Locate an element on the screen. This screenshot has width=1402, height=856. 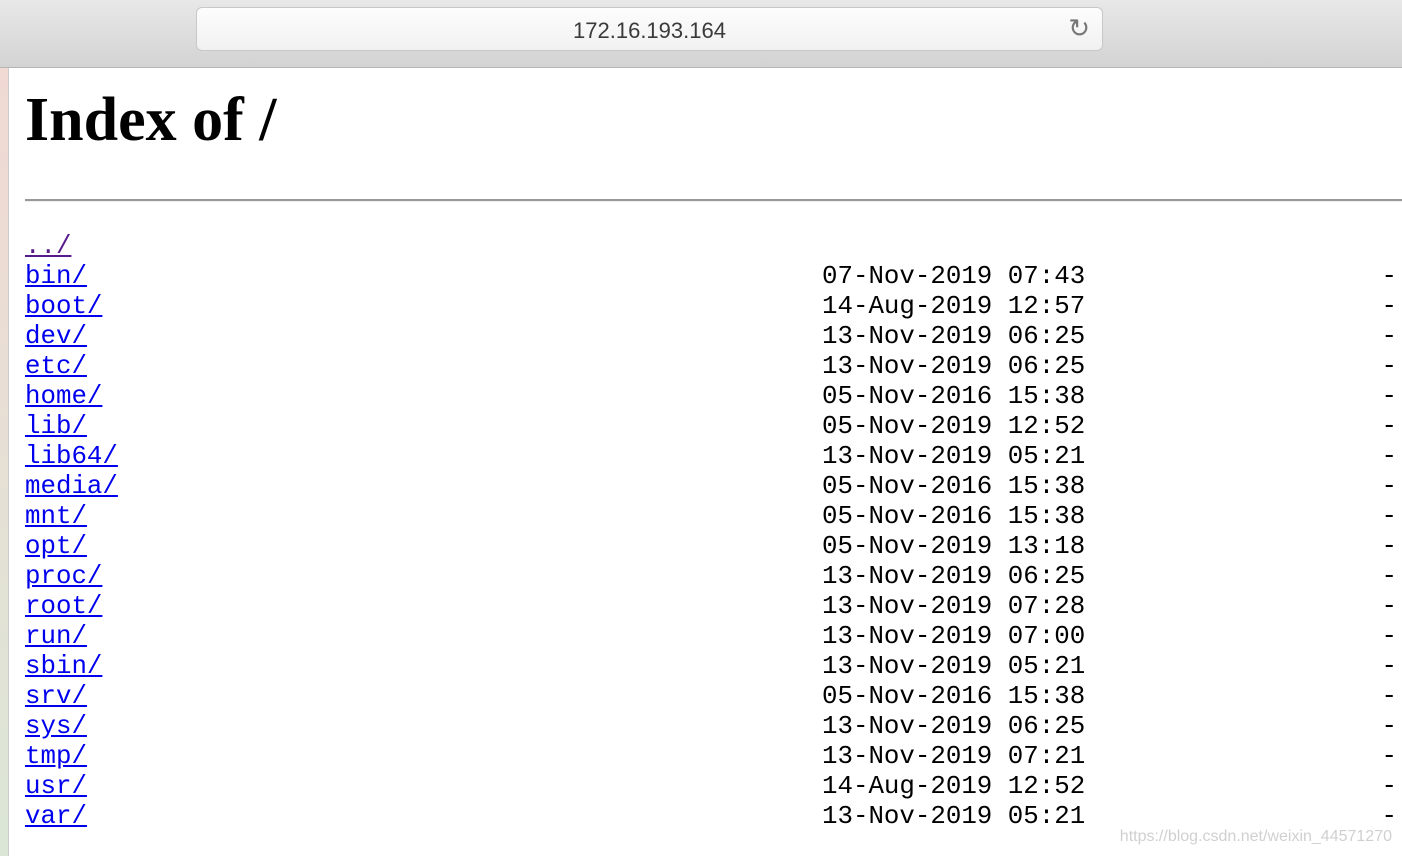
page-title: Index of / is located at coordinates (151, 120).